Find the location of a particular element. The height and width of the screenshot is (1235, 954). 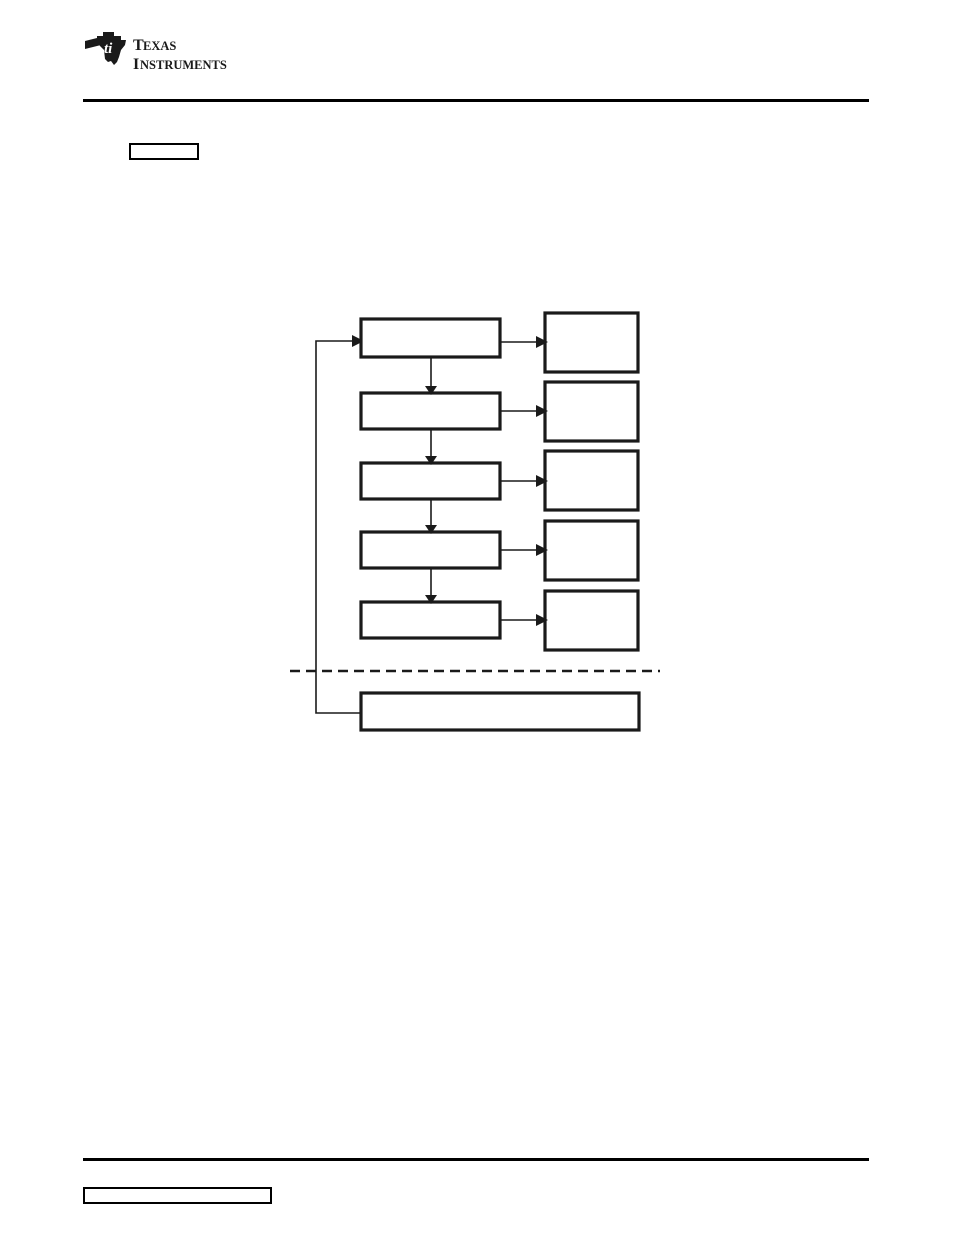

svg-text: ti is located at coordinates (108, 49).